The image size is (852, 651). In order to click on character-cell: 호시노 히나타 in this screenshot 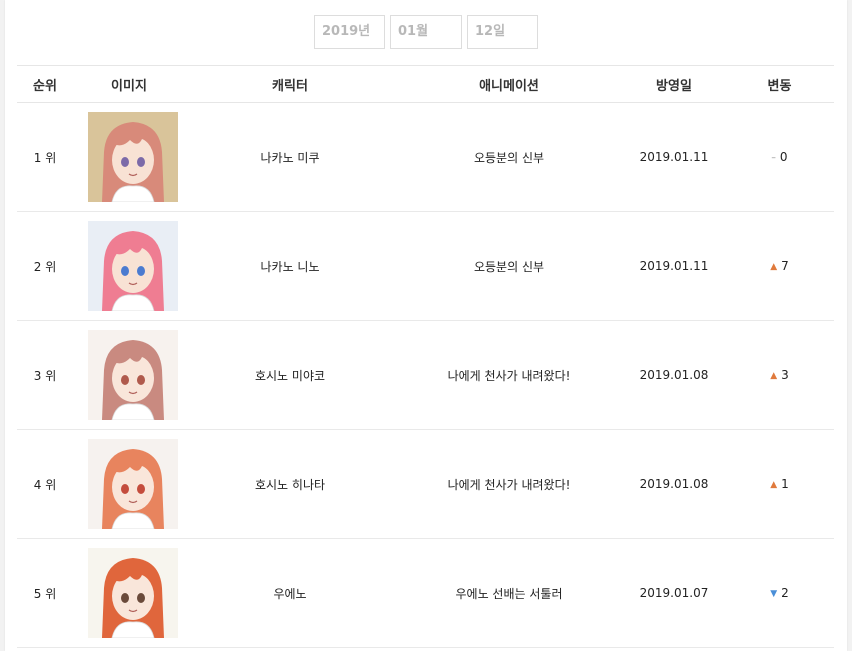, I will do `click(290, 484)`.